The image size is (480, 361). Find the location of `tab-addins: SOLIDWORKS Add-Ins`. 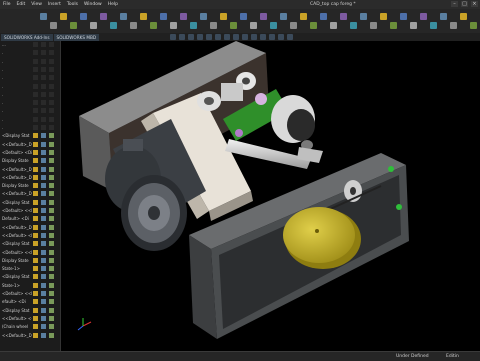

tab-addins: SOLIDWORKS Add-Ins is located at coordinates (27, 37).